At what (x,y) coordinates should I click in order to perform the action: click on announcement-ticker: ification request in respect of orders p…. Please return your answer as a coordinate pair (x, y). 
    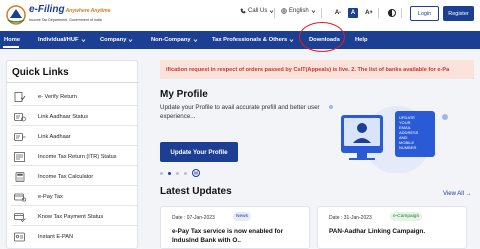
    Looking at the image, I should click on (317, 69).